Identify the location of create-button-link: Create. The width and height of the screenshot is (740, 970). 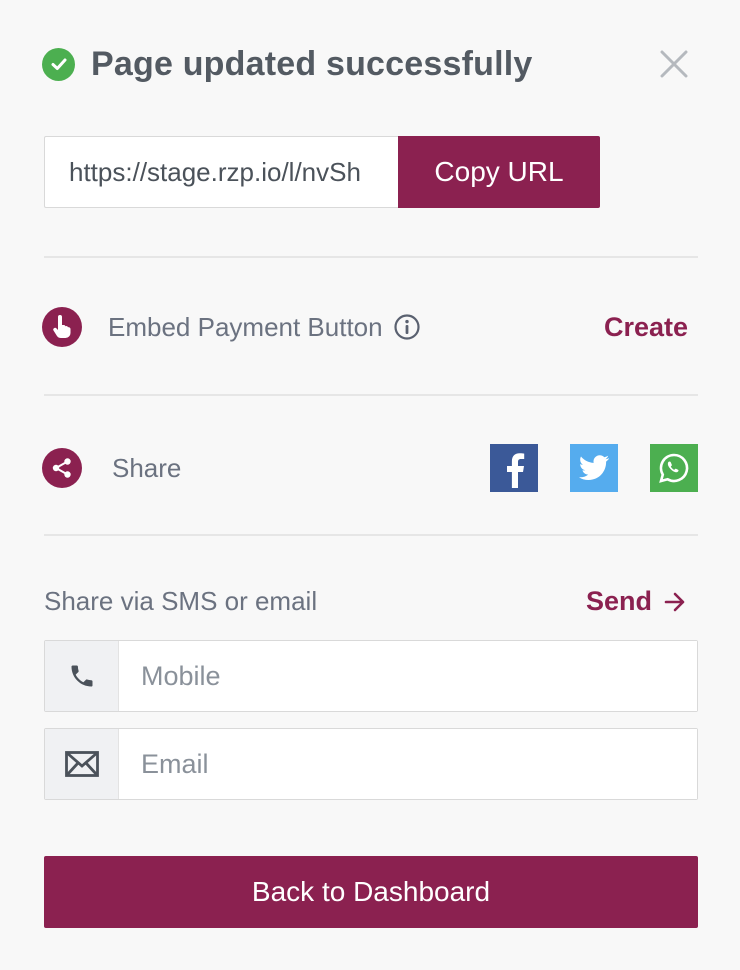
(646, 327).